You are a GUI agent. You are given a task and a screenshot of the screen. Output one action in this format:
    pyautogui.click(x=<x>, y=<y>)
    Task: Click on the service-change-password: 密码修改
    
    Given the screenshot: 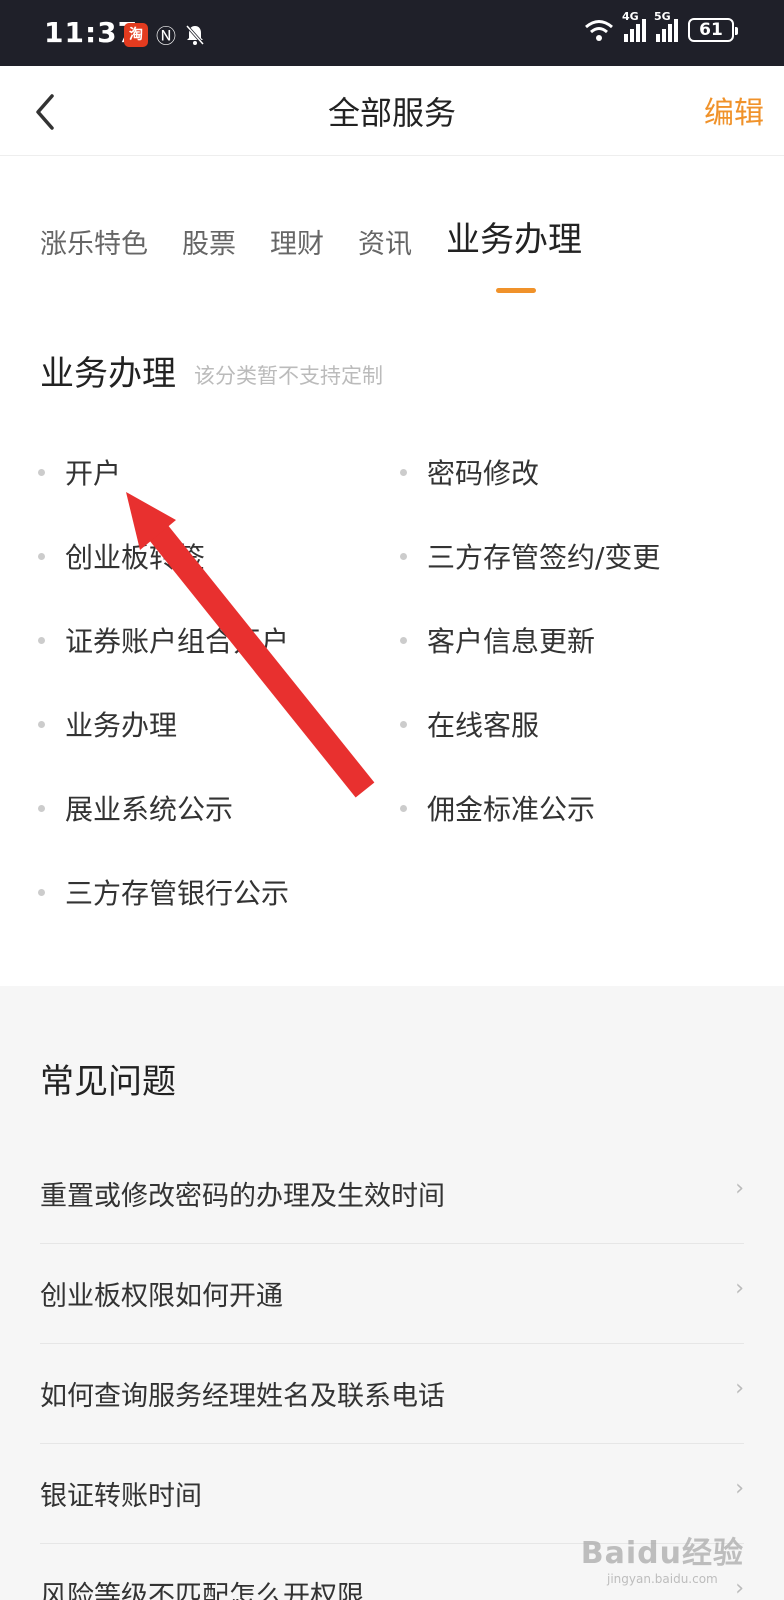 What is the action you would take?
    pyautogui.click(x=469, y=472)
    